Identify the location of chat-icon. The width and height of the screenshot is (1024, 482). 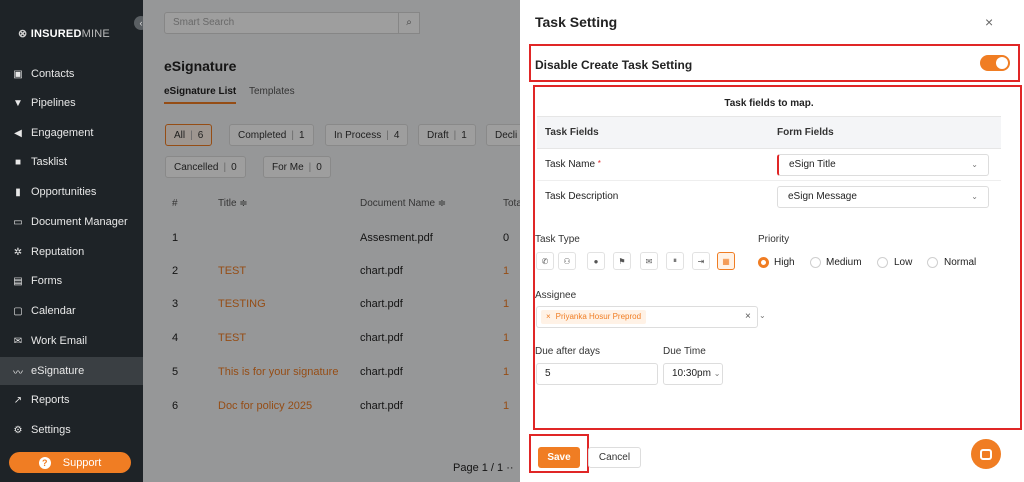
(986, 454).